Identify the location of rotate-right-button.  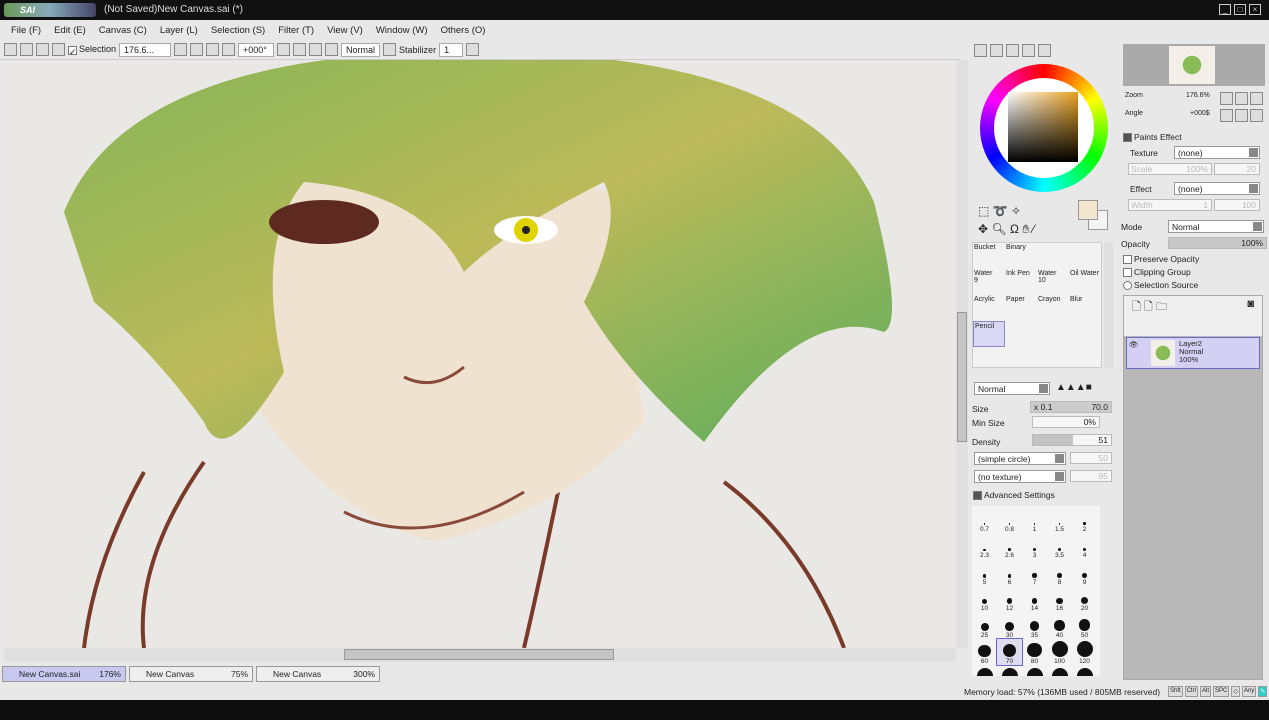
(316, 49).